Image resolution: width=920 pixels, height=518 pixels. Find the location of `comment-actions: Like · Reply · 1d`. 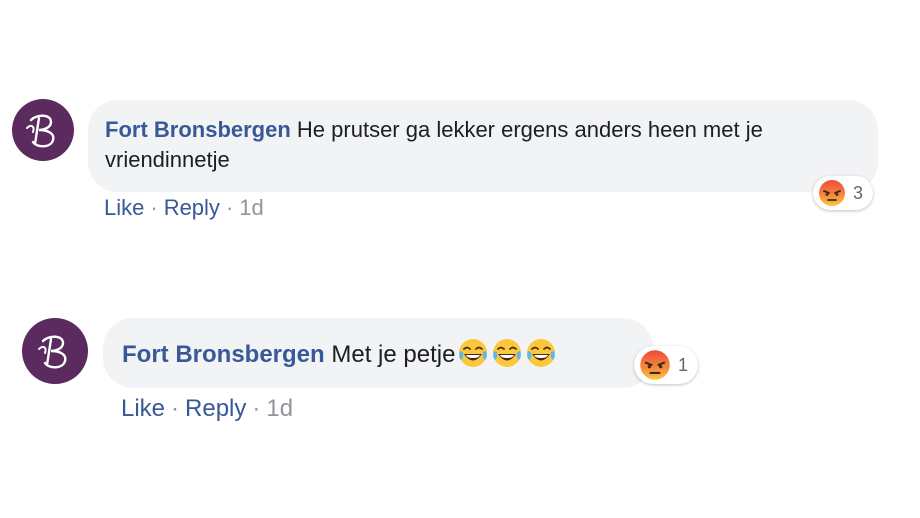

comment-actions: Like · Reply · 1d is located at coordinates (207, 409).